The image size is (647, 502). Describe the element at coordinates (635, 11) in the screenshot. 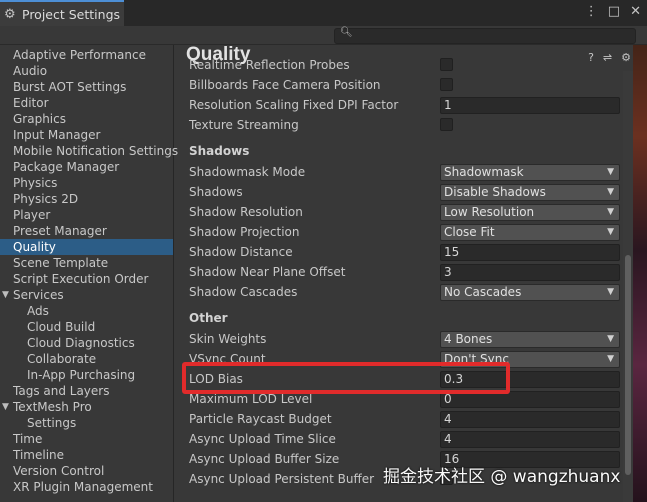

I see `close-icon: ✕` at that location.